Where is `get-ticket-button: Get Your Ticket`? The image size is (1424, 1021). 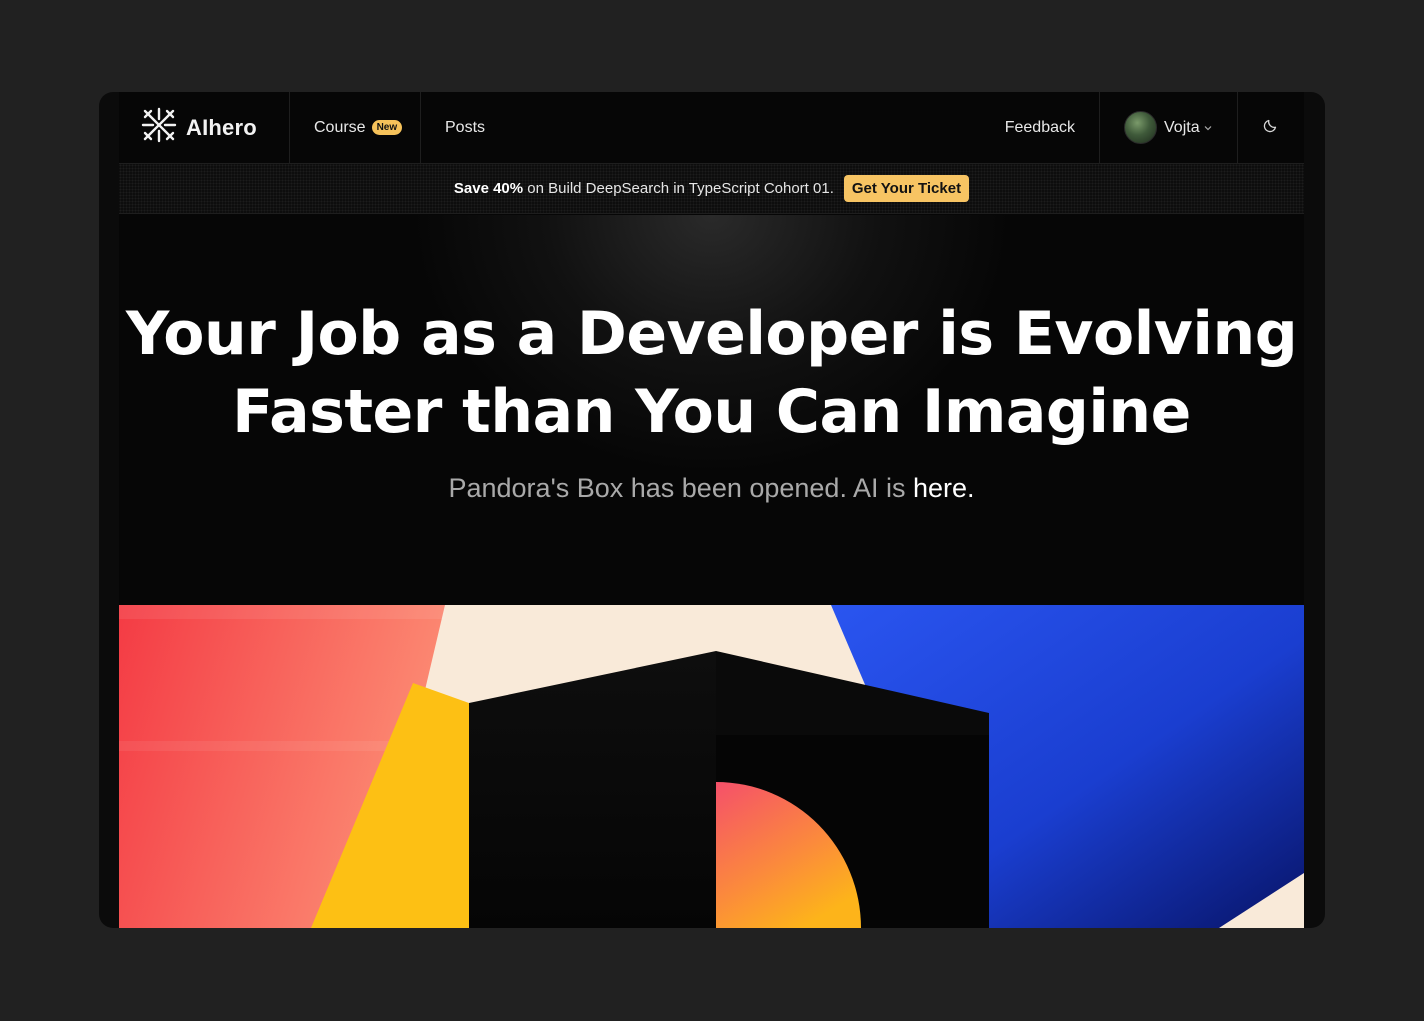
get-ticket-button: Get Your Ticket is located at coordinates (906, 188).